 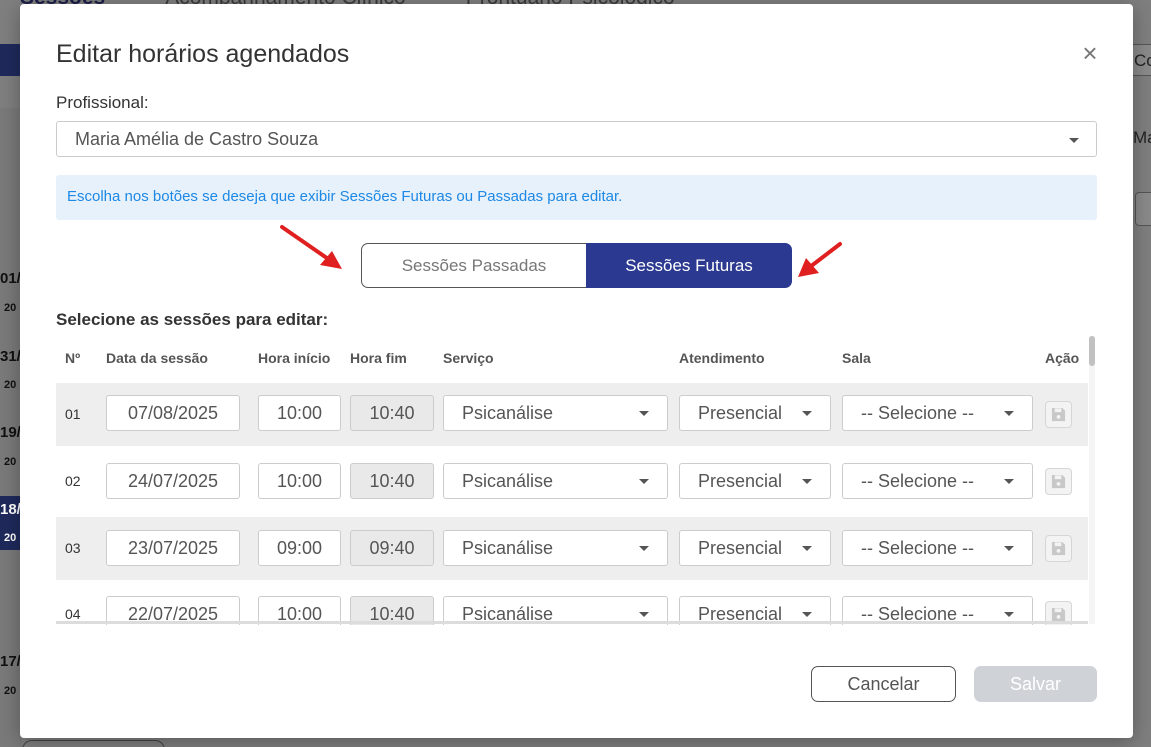 What do you see at coordinates (10, 661) in the screenshot?
I see `bg-date: 17/` at bounding box center [10, 661].